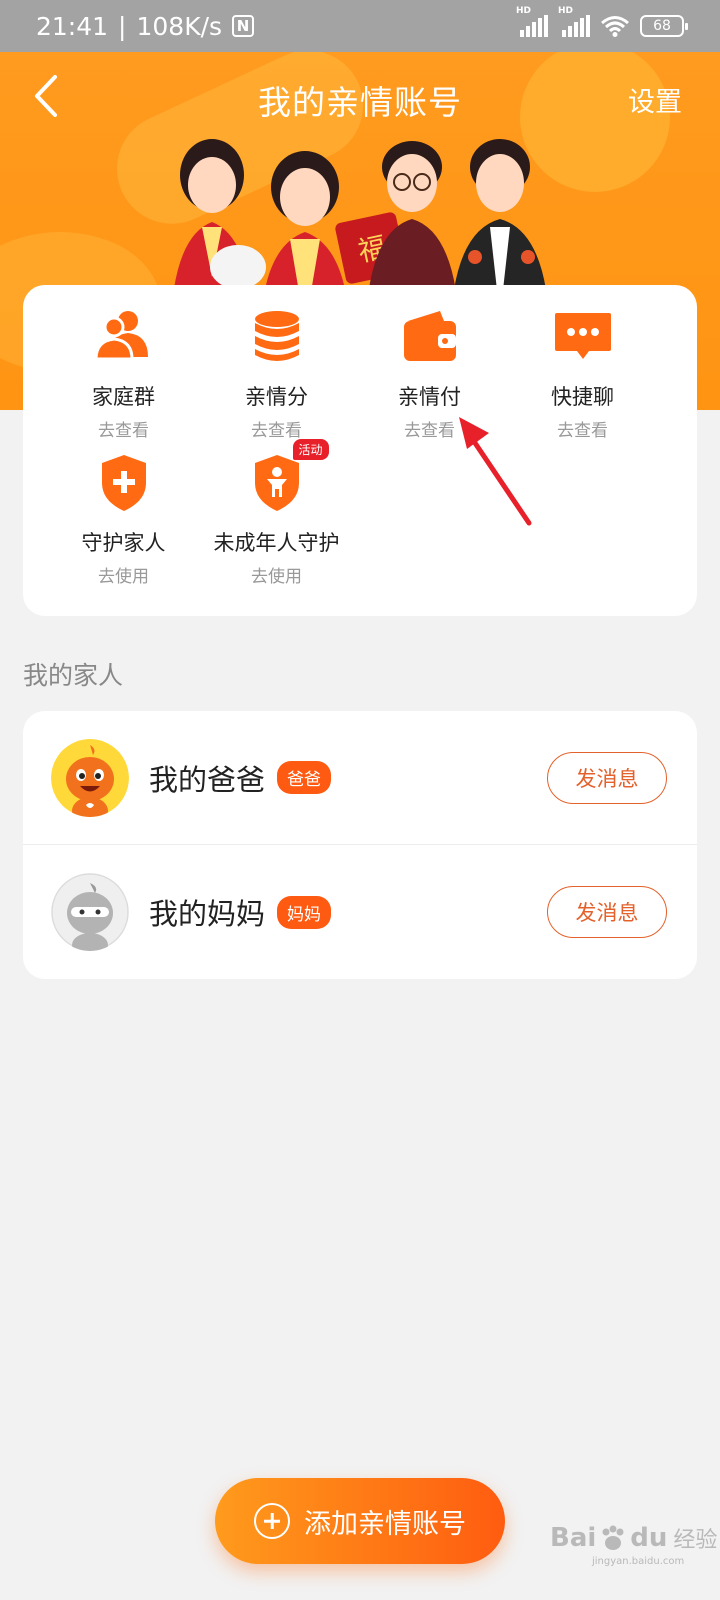 The height and width of the screenshot is (1600, 720). I want to click on baidu-watermark: Bai du 经验, so click(633, 1538).